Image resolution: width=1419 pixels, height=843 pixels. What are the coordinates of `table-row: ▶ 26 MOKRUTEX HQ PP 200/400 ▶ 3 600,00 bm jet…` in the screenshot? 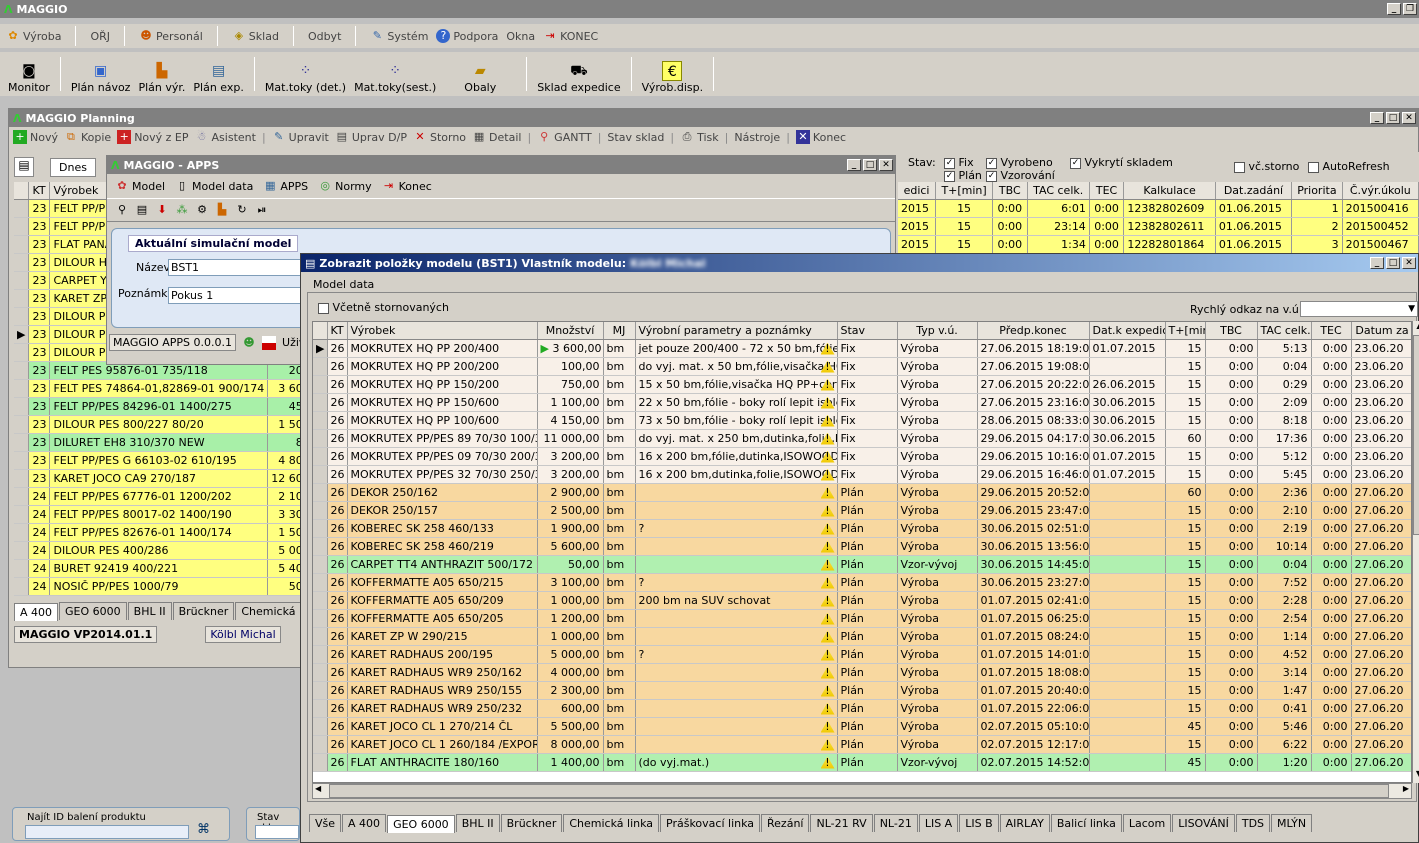 It's located at (862, 348).